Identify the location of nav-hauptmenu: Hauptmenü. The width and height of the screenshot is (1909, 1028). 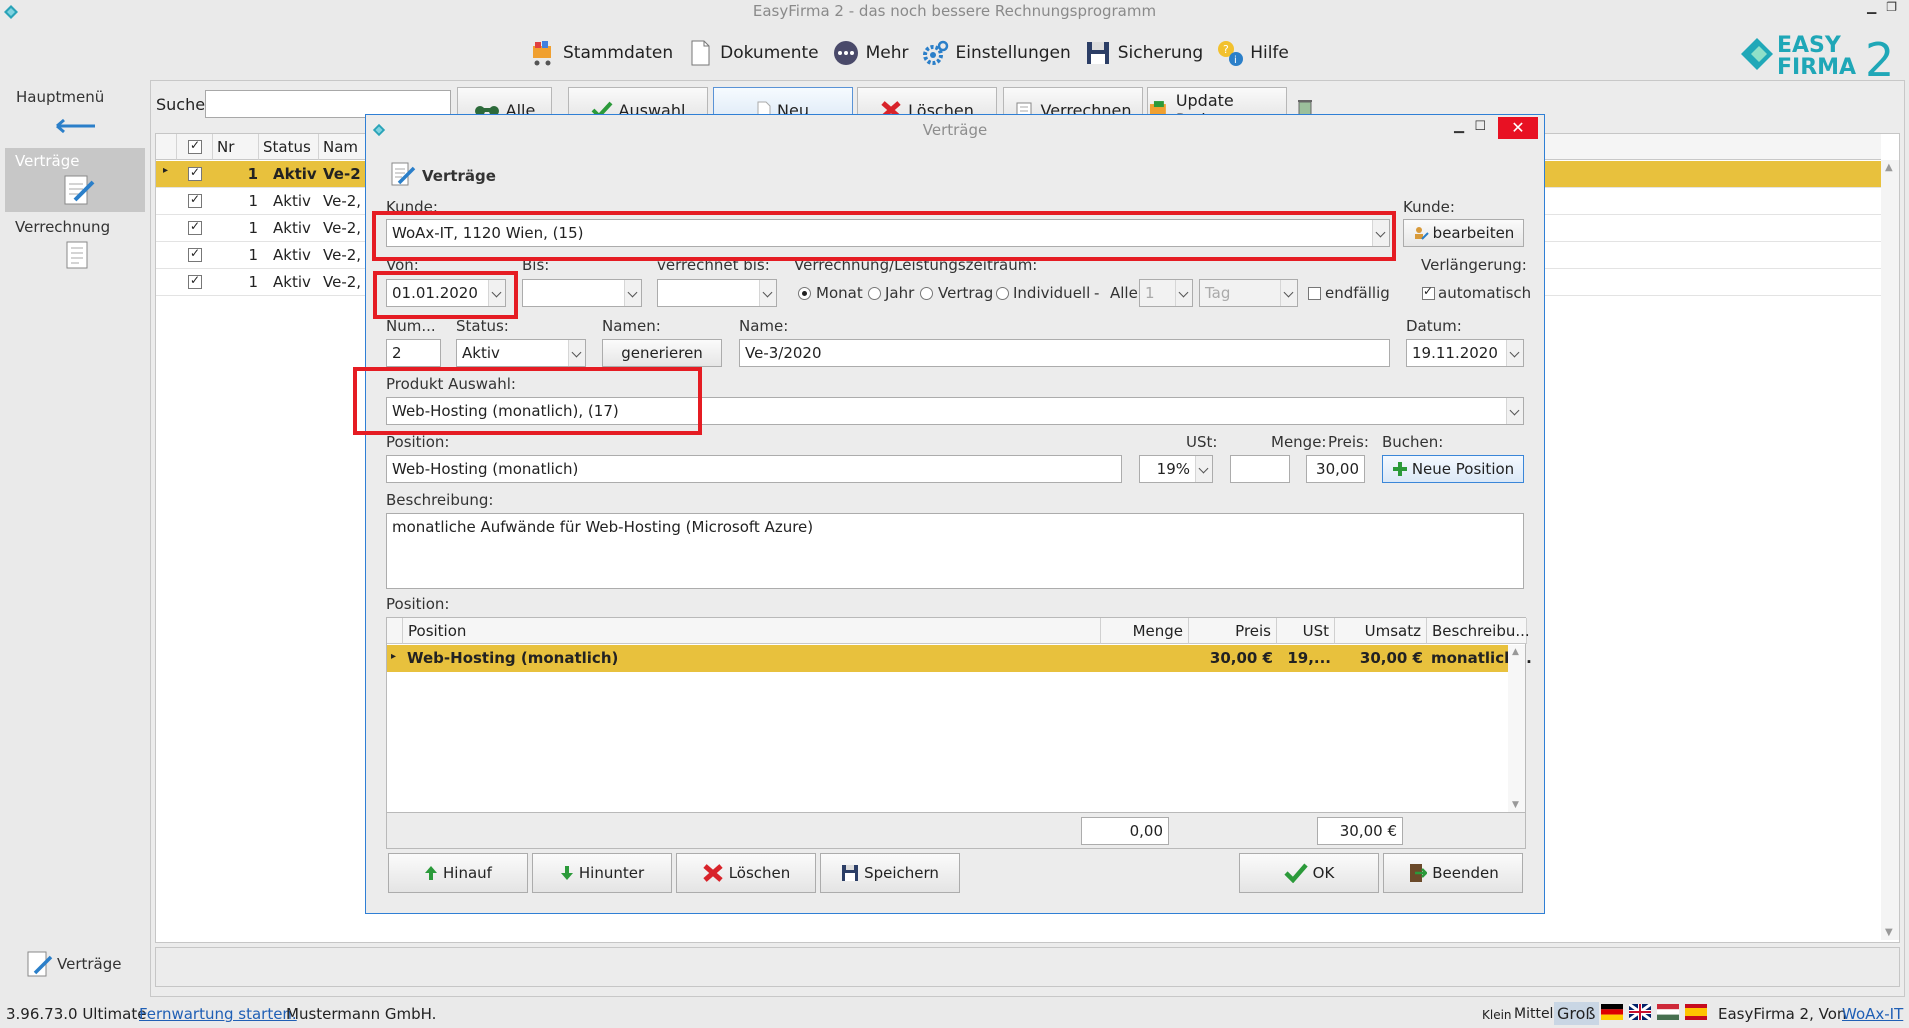
(75, 114).